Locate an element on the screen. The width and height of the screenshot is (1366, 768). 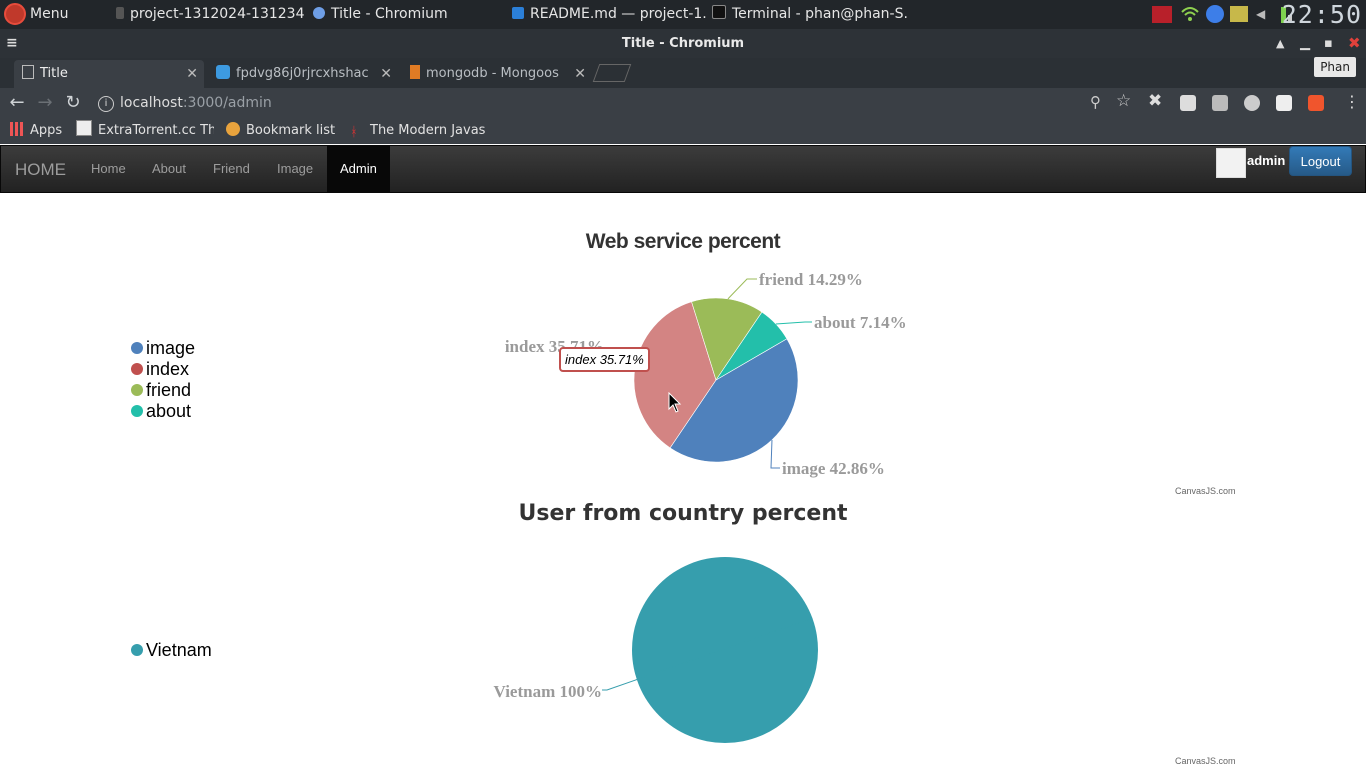
pie-slice-vietnam is located at coordinates (725, 650).